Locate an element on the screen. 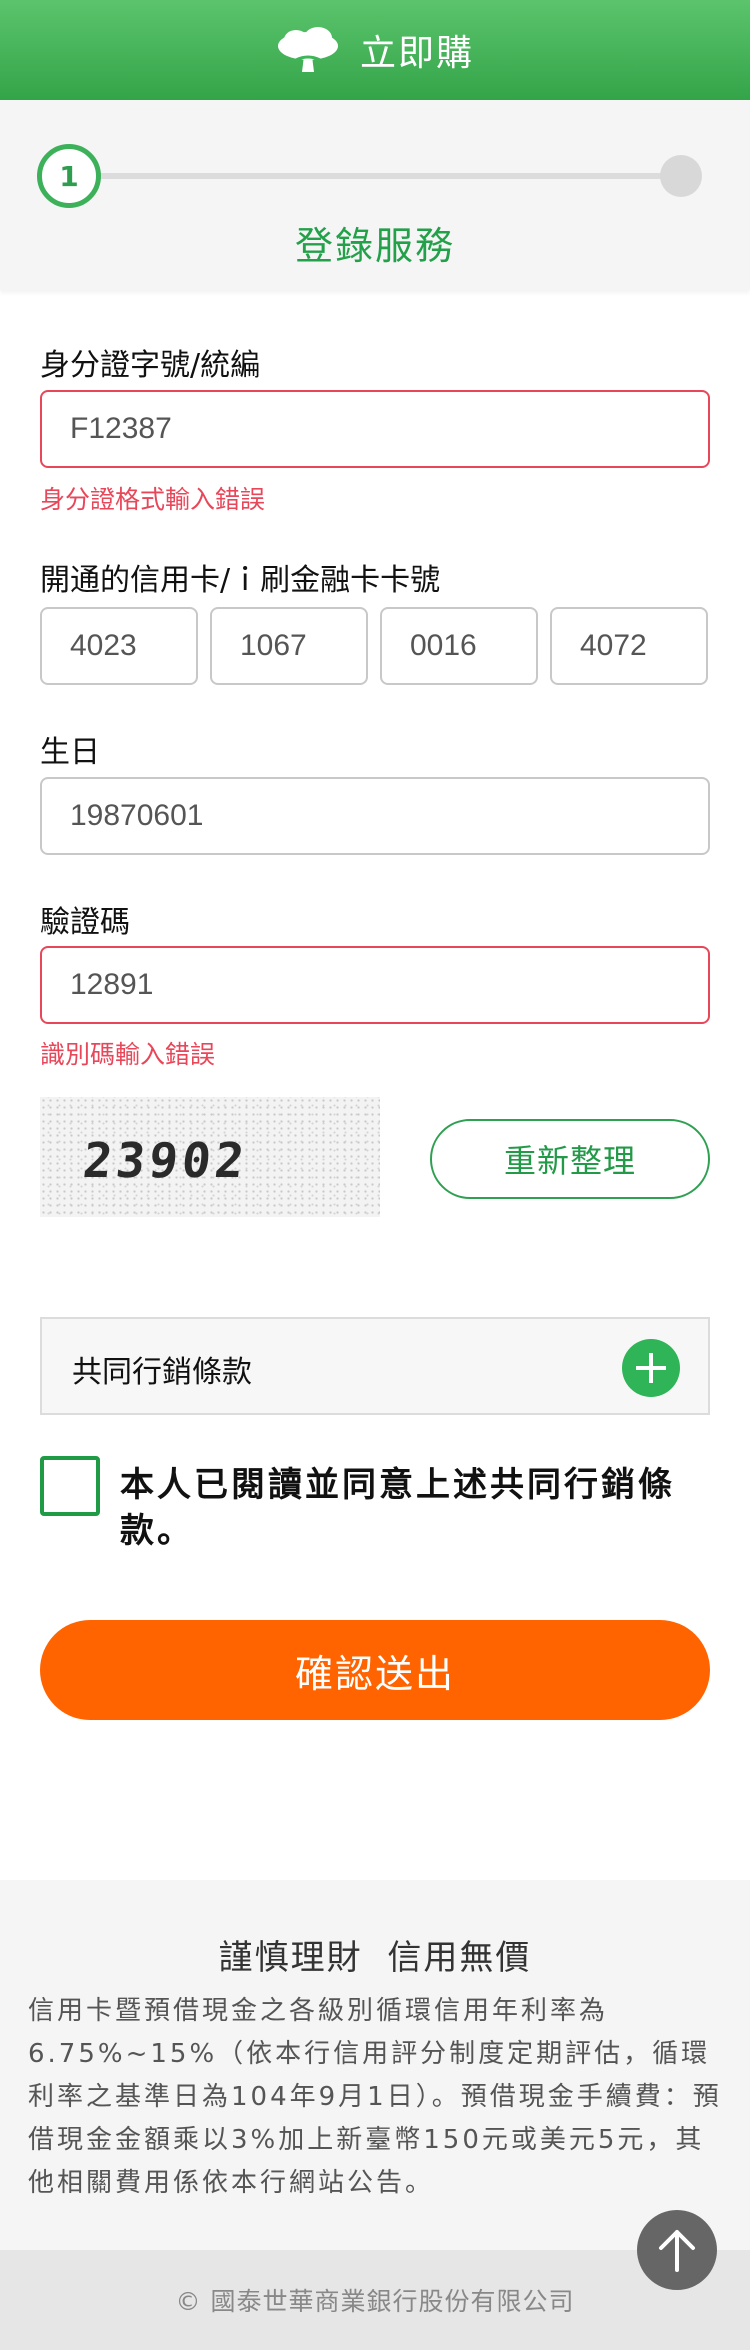 The image size is (750, 2350). step-track is located at coordinates (380, 176).